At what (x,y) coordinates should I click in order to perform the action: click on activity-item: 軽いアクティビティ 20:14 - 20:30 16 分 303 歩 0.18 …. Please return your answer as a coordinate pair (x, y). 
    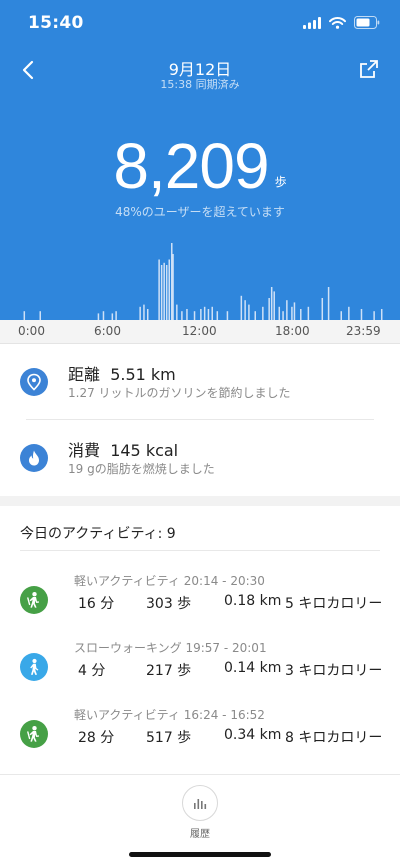
    Looking at the image, I should click on (200, 604).